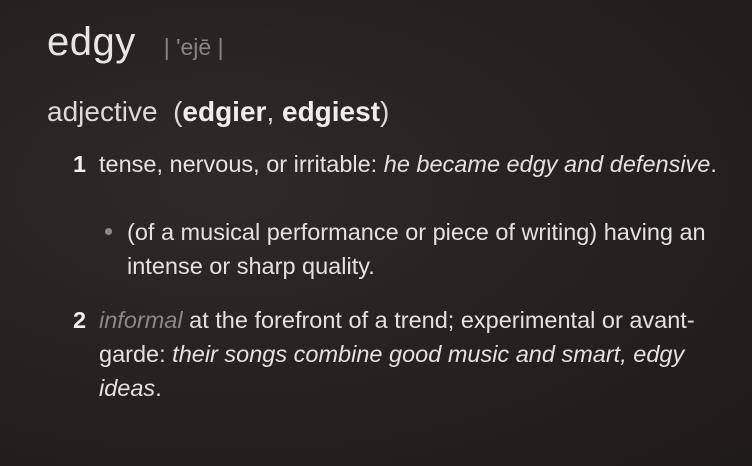 The width and height of the screenshot is (752, 466). Describe the element at coordinates (91, 42) in the screenshot. I see `headword: edgy` at that location.